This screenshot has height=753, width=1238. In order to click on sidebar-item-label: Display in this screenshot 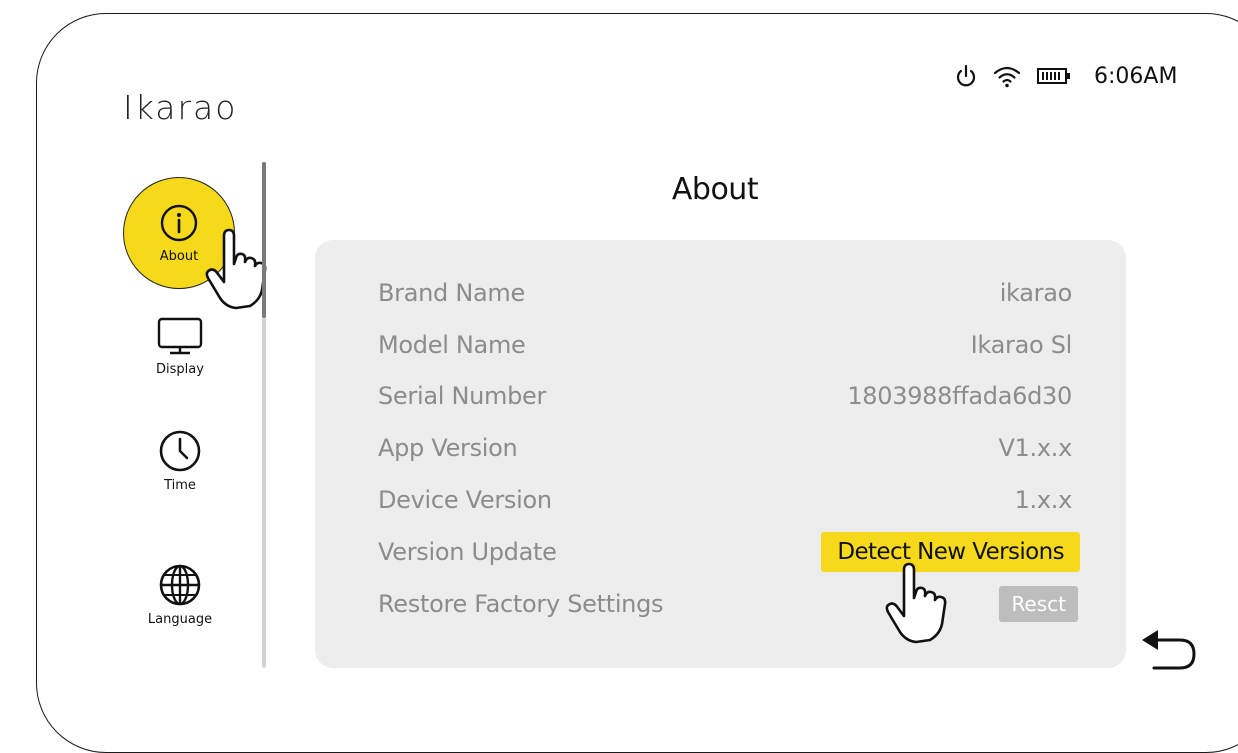, I will do `click(180, 369)`.